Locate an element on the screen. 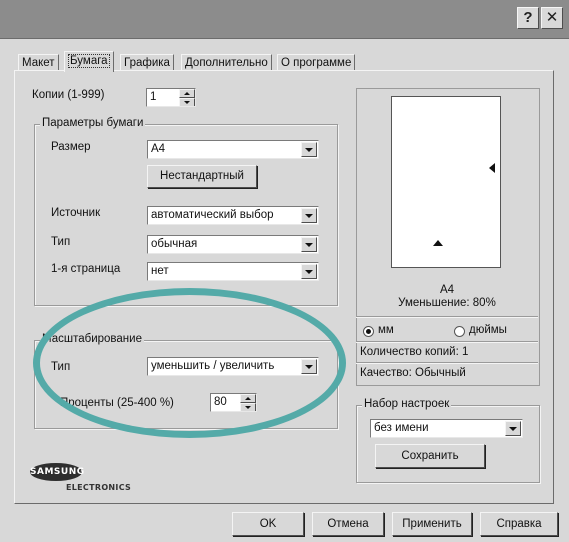  samsung-logo-sub: ELECTRONICS is located at coordinates (99, 487).